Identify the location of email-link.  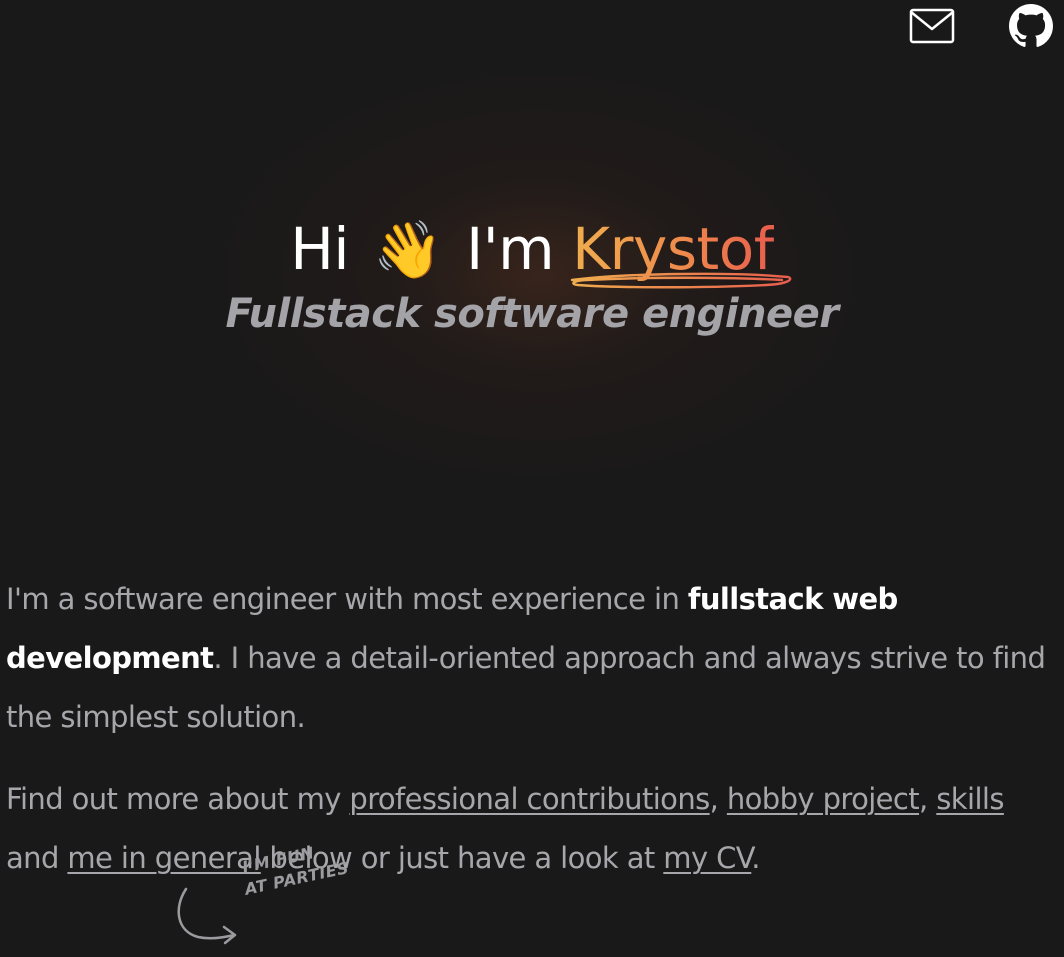
(932, 28).